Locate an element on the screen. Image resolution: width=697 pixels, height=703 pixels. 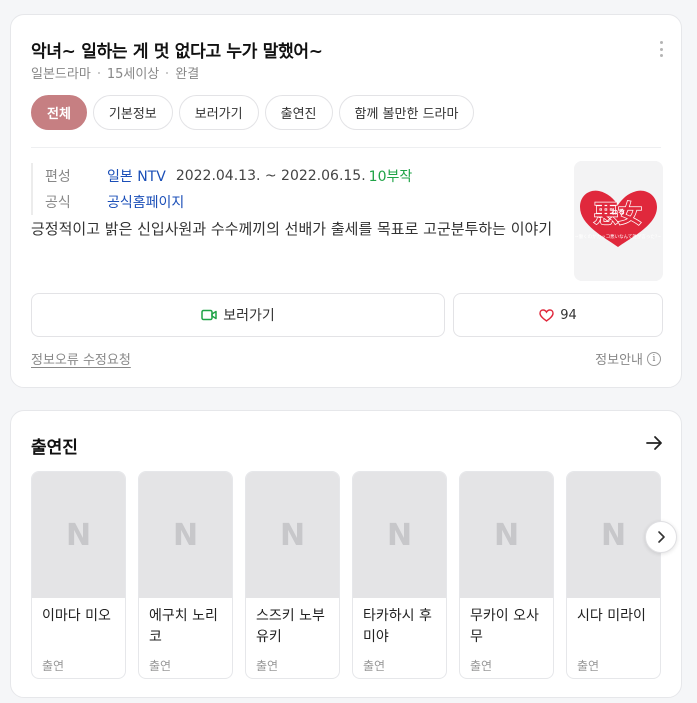
heart-icon is located at coordinates (546, 315).